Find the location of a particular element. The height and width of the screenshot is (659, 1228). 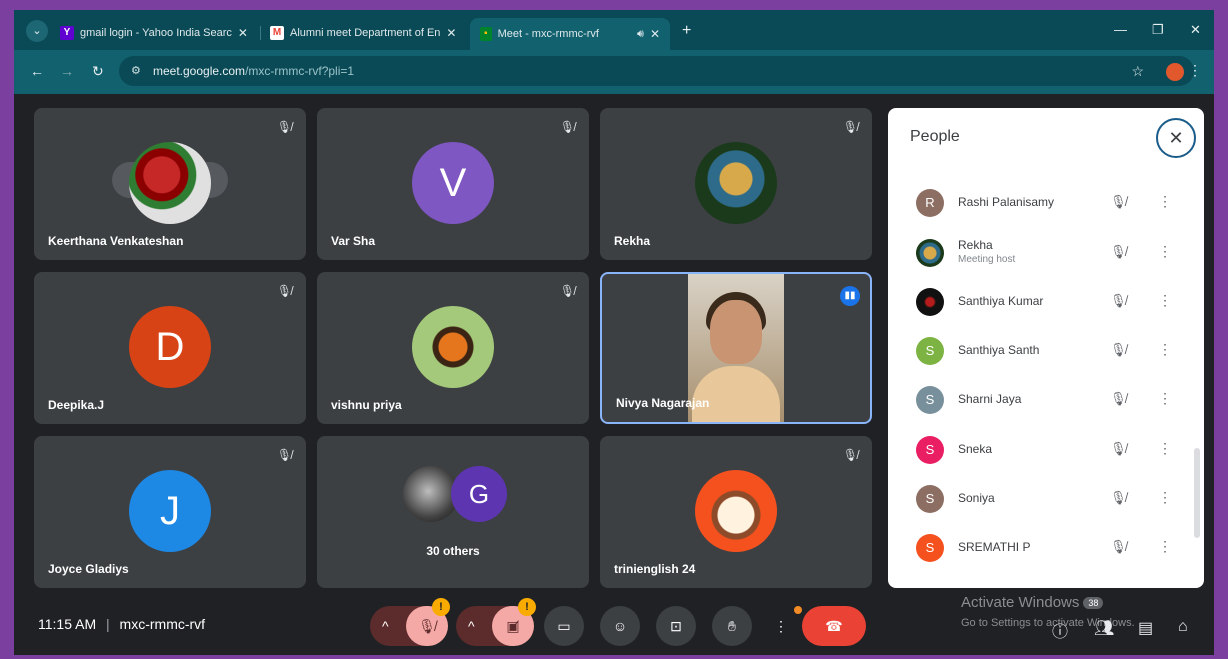

avatar: S is located at coordinates (930, 351).